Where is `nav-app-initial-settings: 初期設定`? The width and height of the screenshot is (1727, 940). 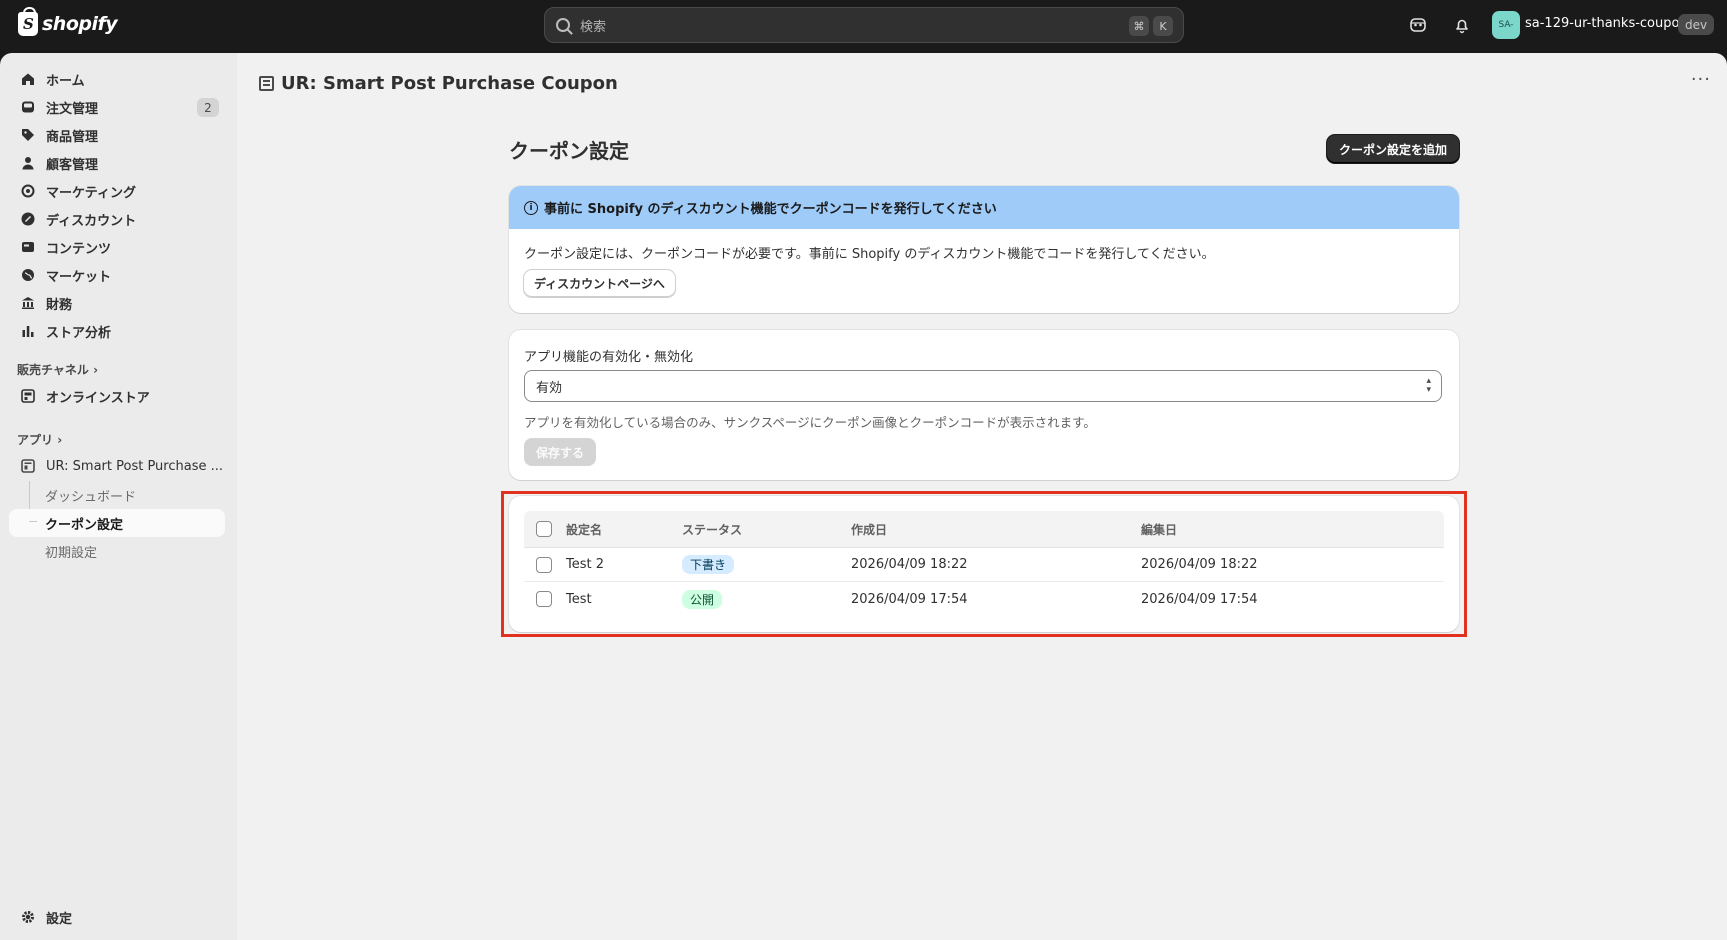
nav-app-initial-settings: 初期設定 is located at coordinates (71, 551).